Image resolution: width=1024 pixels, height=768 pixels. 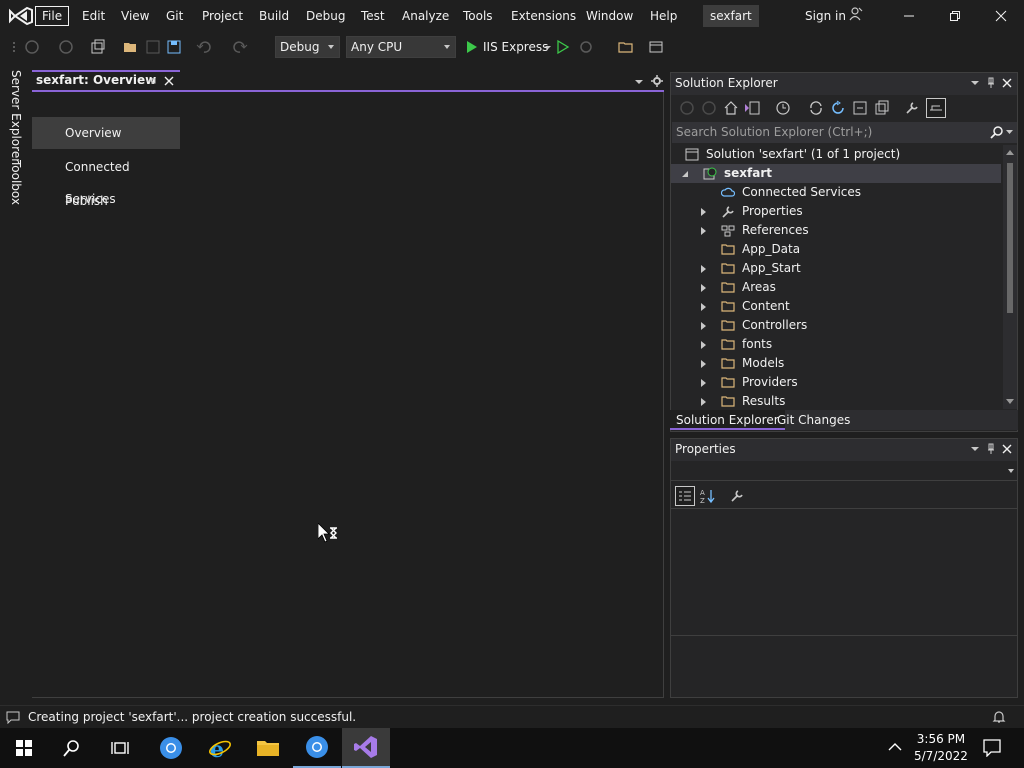 What do you see at coordinates (478, 16) in the screenshot?
I see `menu-tools: Tools` at bounding box center [478, 16].